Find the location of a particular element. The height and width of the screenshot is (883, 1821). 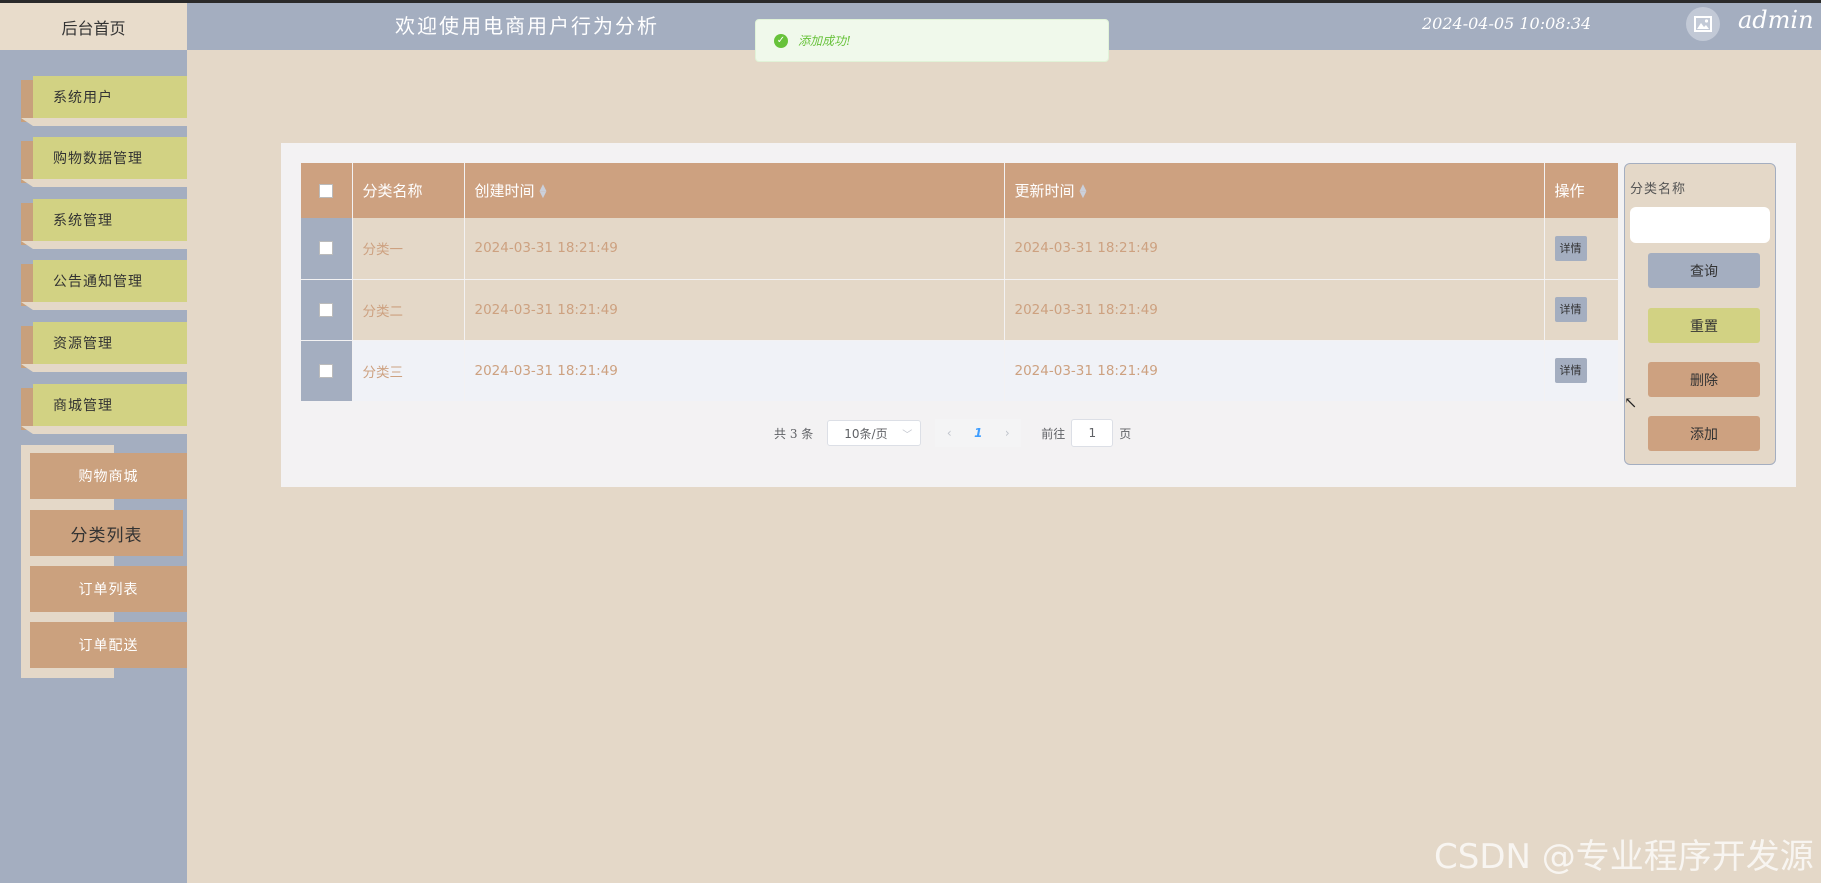

chevron-right-icon: › is located at coordinates (1007, 433).